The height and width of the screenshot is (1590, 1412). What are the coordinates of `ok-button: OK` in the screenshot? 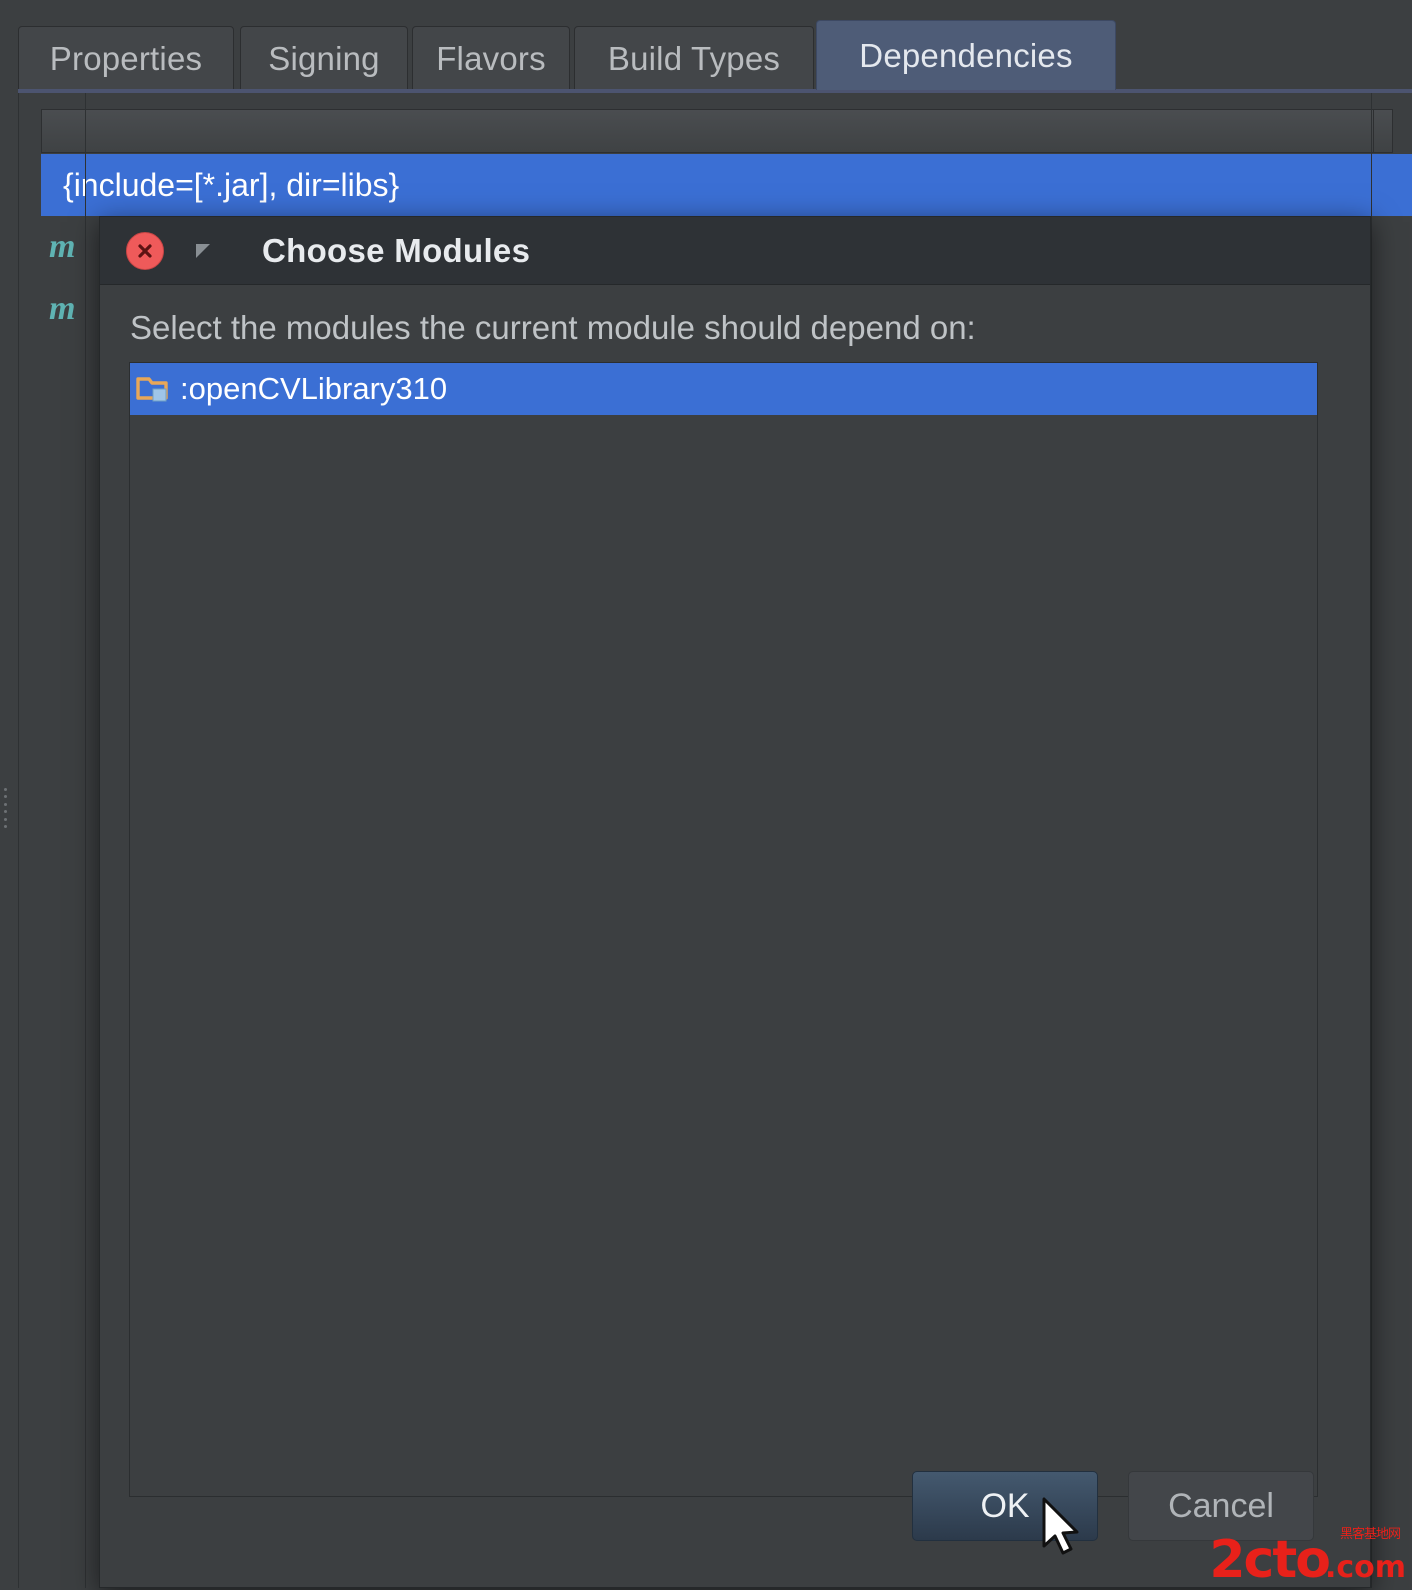 It's located at (1005, 1506).